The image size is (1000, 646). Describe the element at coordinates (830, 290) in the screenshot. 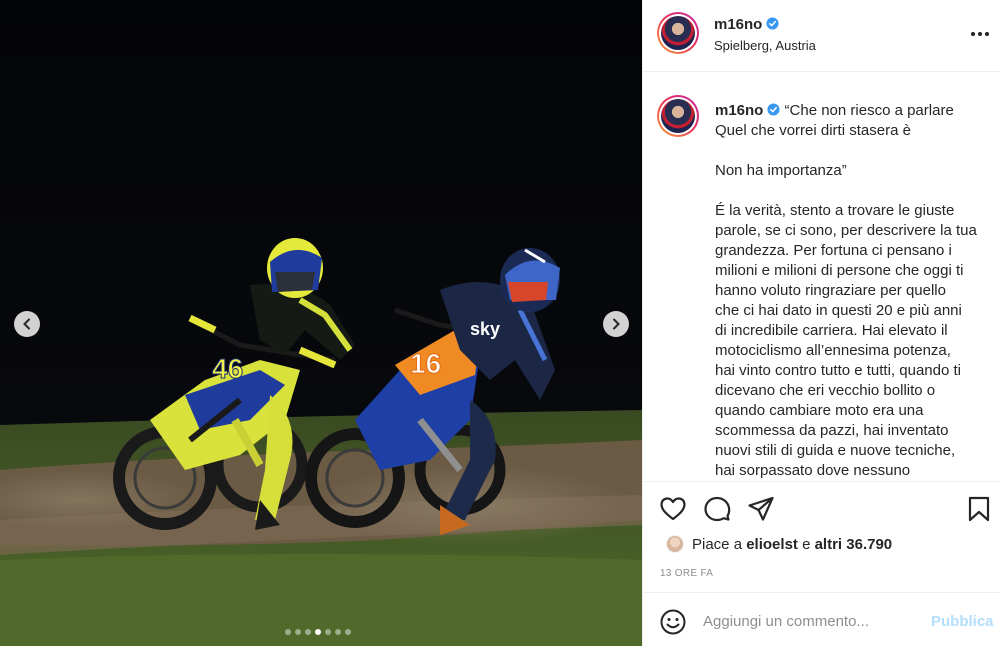

I see `caption-line: hanno voluto ringraziare per quello` at that location.